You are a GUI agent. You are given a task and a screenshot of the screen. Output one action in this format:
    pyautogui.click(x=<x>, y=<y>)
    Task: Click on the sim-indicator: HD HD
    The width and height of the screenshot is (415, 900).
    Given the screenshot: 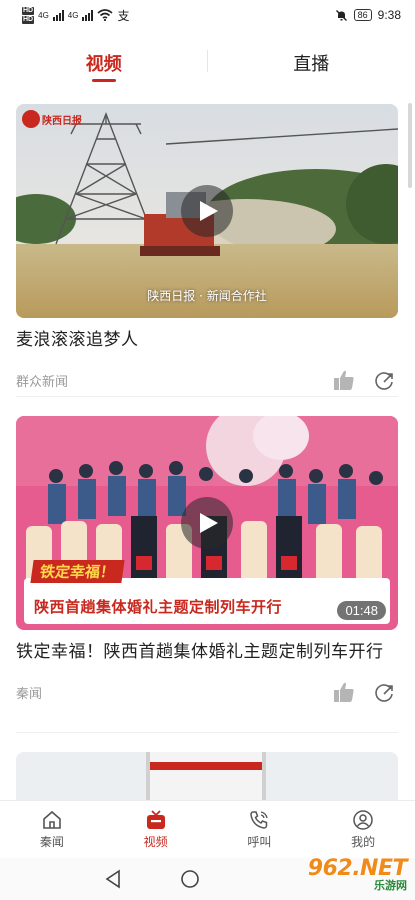 What is the action you would take?
    pyautogui.click(x=28, y=15)
    